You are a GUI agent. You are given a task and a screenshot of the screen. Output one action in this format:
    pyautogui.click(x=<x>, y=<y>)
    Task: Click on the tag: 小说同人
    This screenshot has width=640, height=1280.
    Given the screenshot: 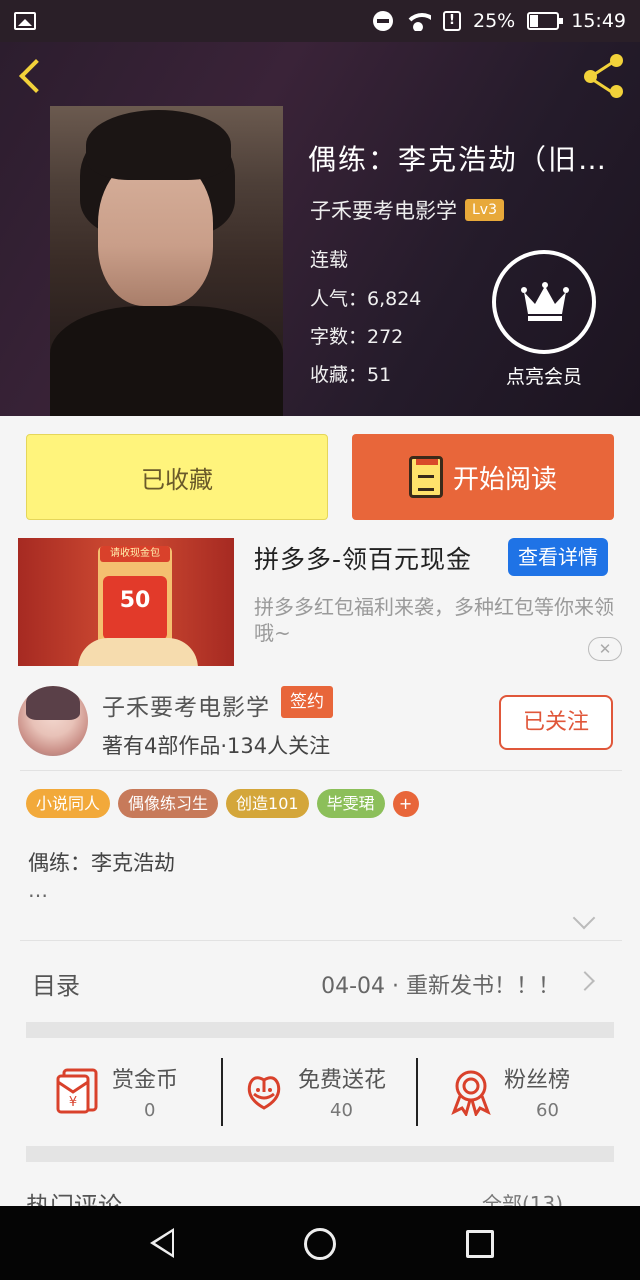 What is the action you would take?
    pyautogui.click(x=68, y=803)
    